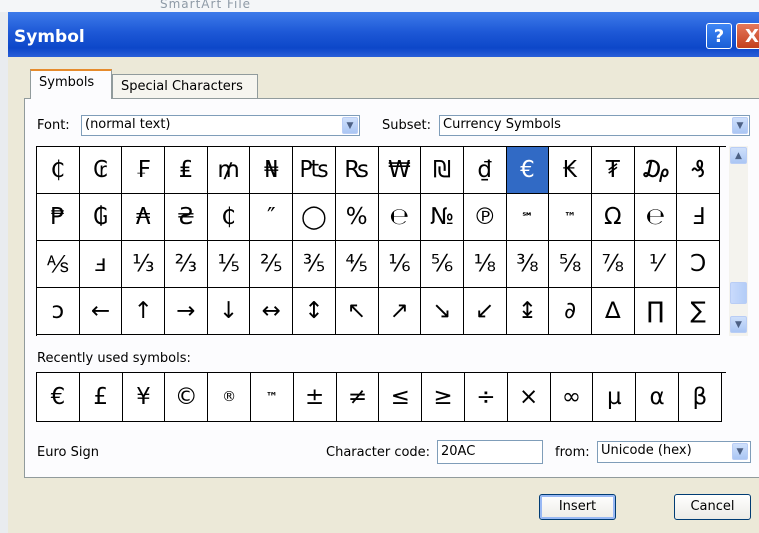  Describe the element at coordinates (383, 34) in the screenshot. I see `title-bar: Symbol ? X` at that location.